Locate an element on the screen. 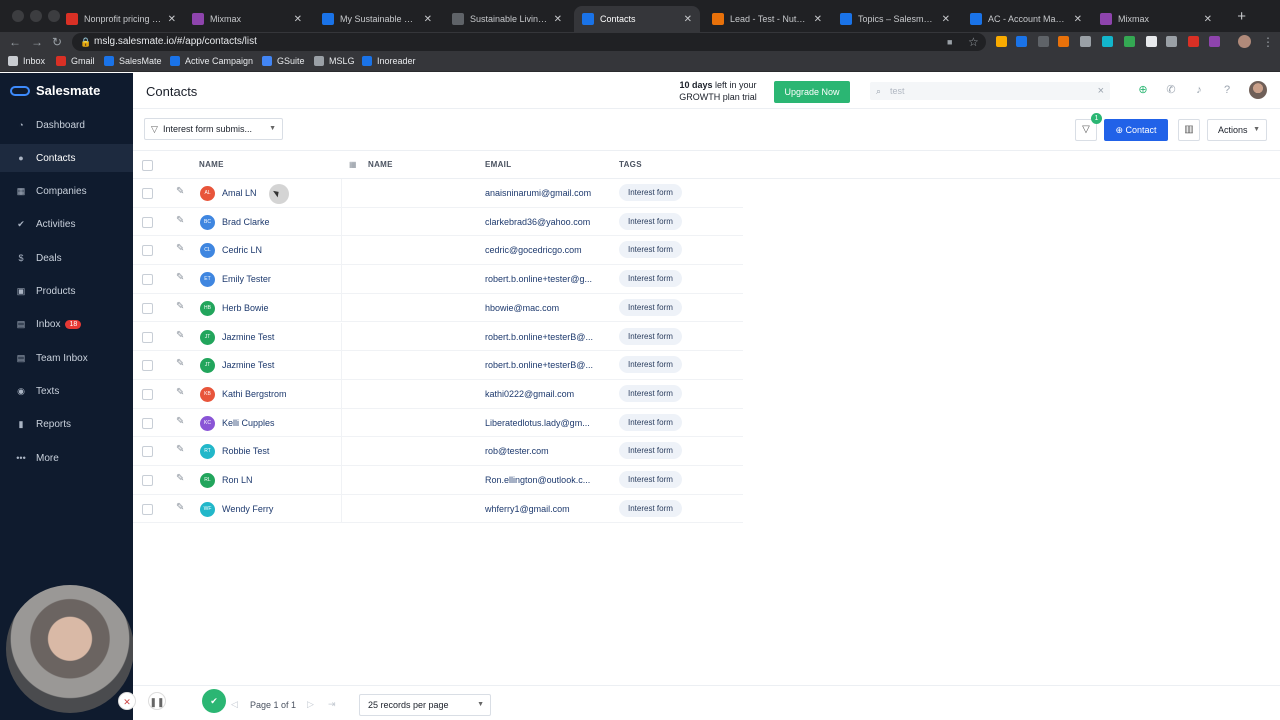 This screenshot has height=720, width=1280. upgrade-now-button: Upgrade Now is located at coordinates (812, 92).